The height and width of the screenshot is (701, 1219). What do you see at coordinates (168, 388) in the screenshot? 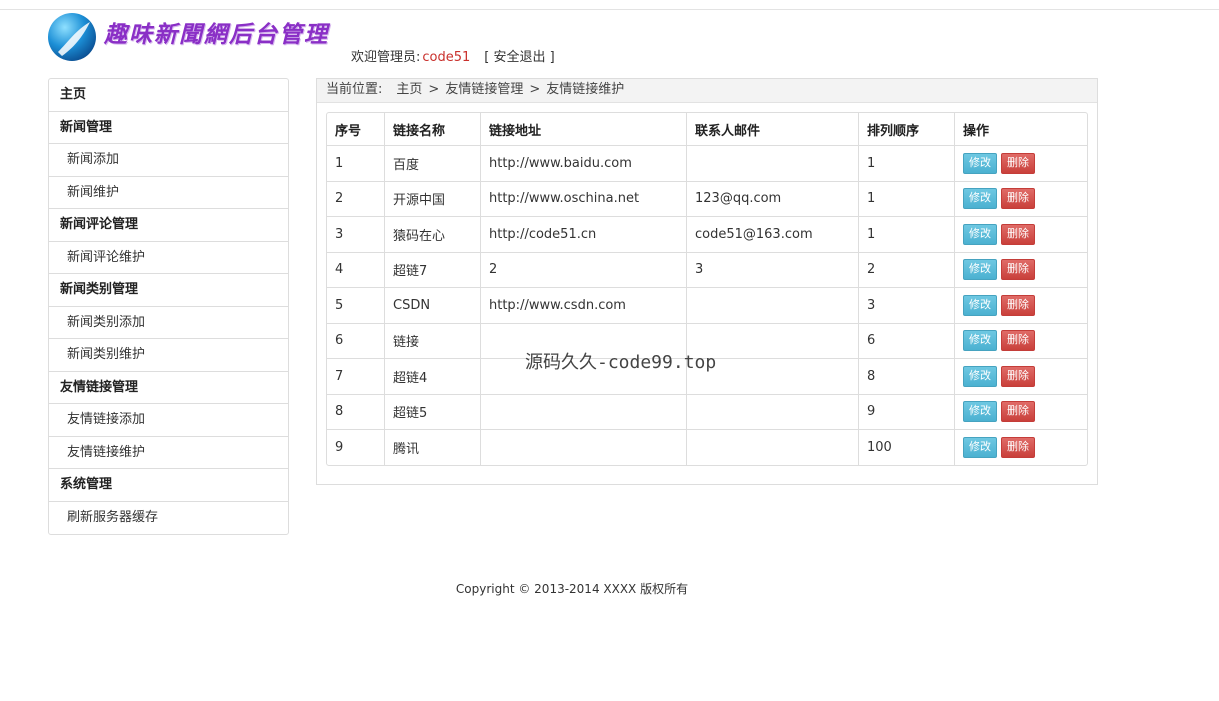
I see `sidebar-section-header: 友情链接管理` at bounding box center [168, 388].